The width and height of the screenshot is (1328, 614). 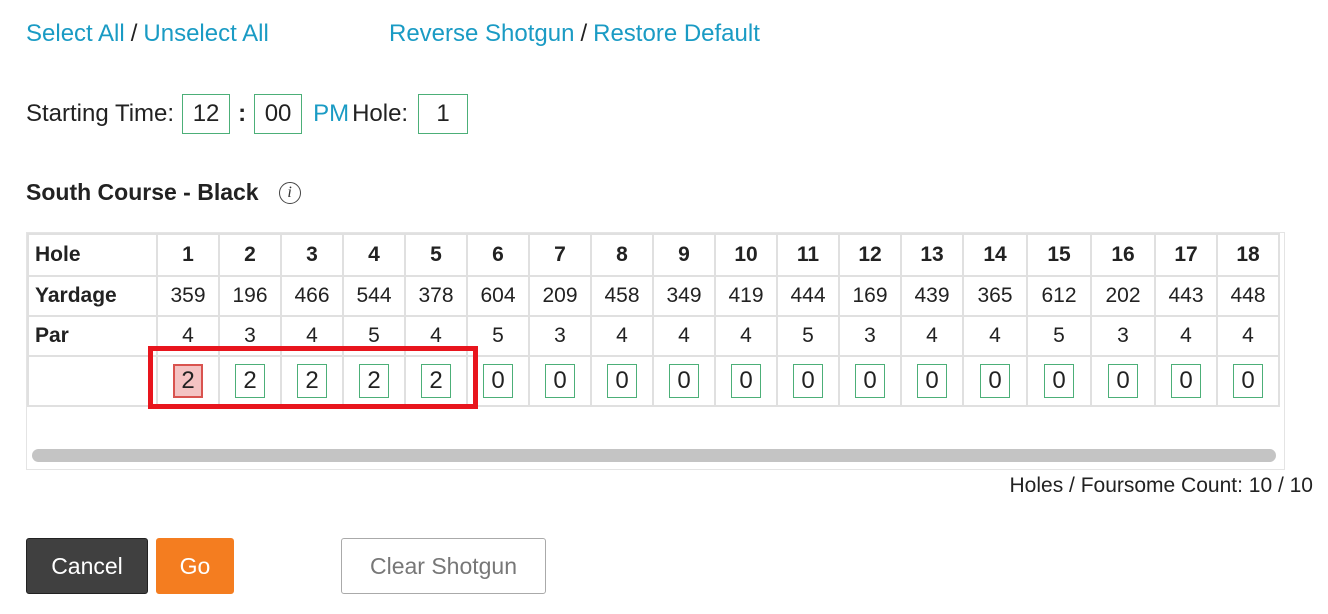 I want to click on hole-number: 3, so click(x=312, y=255).